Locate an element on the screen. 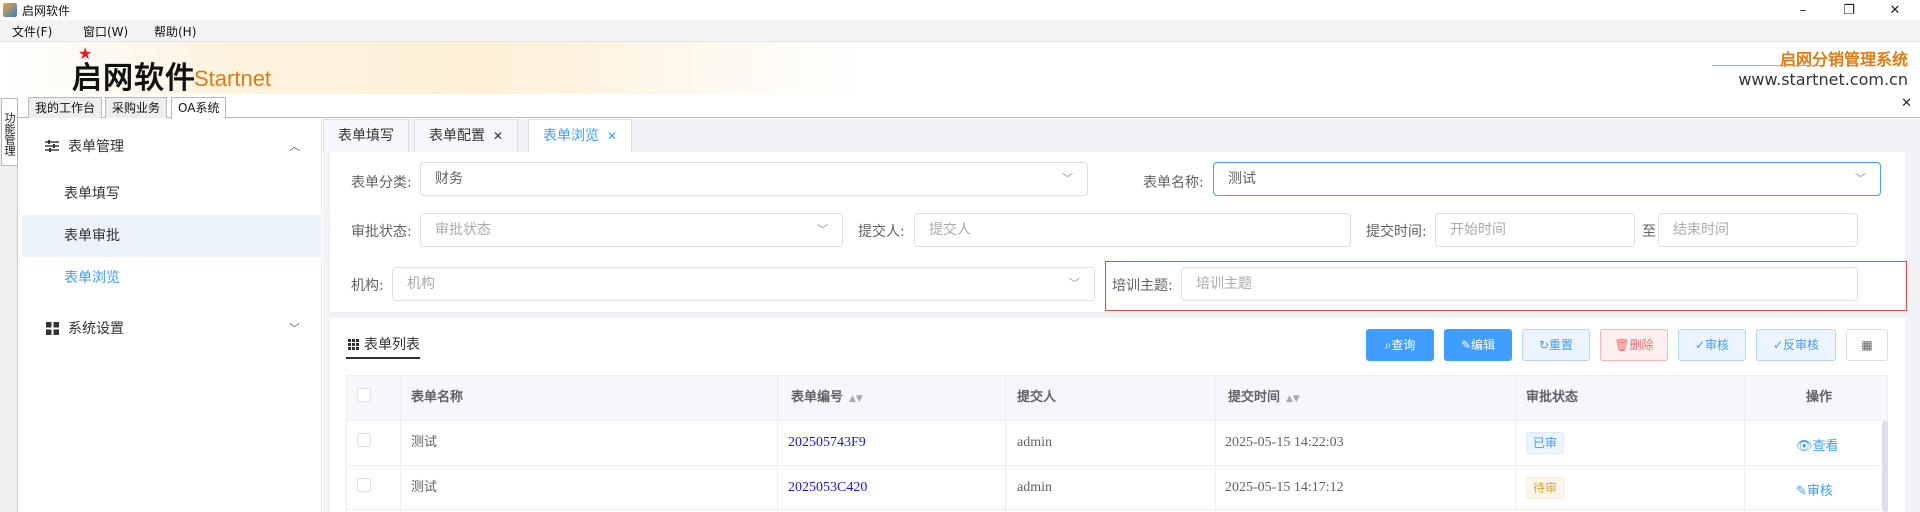  close-tab-icon: ✕ is located at coordinates (1906, 103).